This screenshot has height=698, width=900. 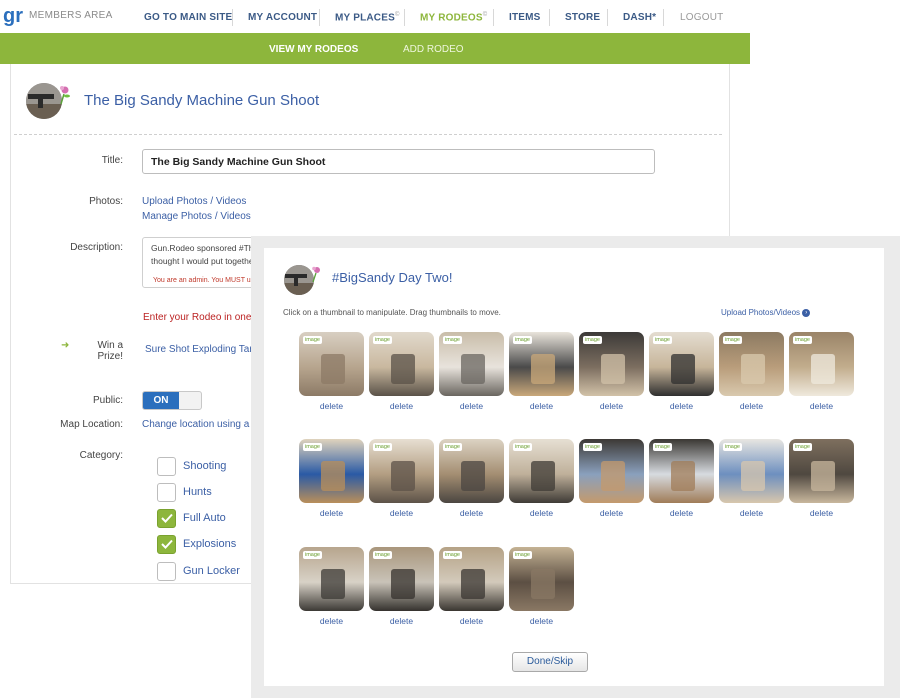 What do you see at coordinates (199, 349) in the screenshot?
I see `prize-link: Sure Shot Exploding Tar` at bounding box center [199, 349].